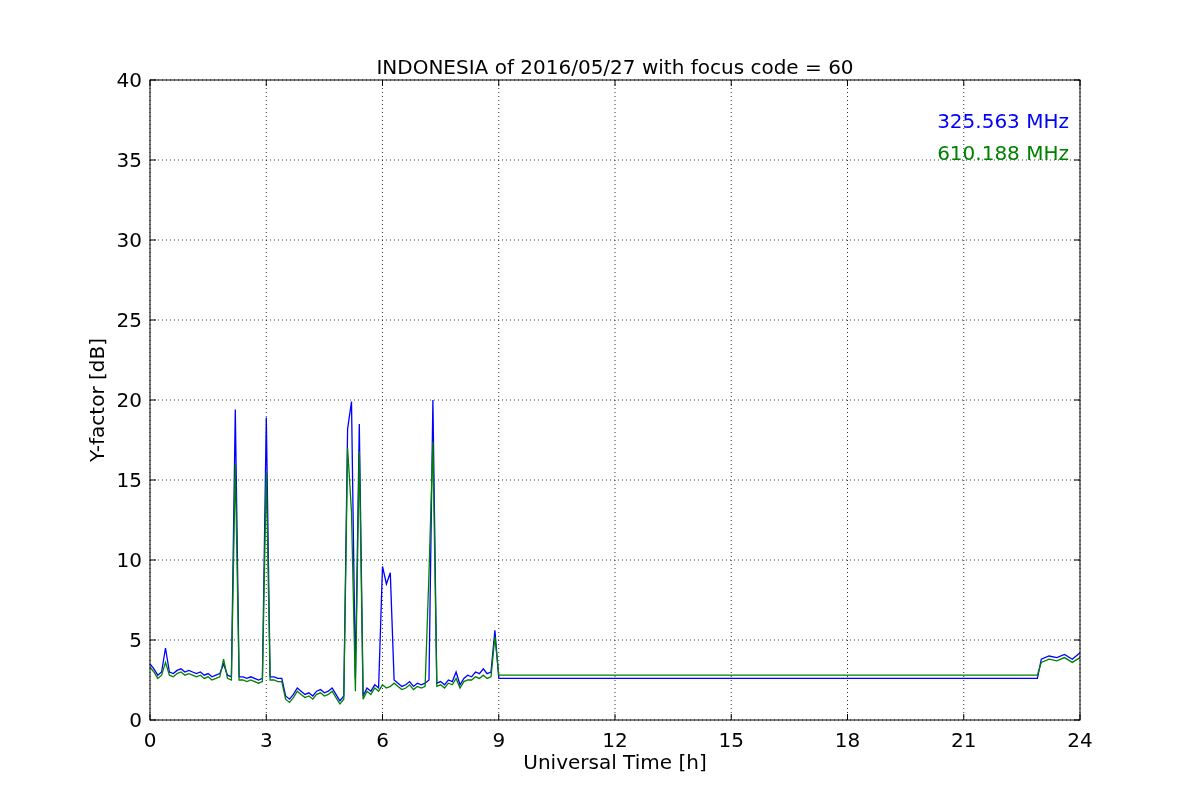 The height and width of the screenshot is (800, 1200). Describe the element at coordinates (129, 80) in the screenshot. I see `y-tick-label: 40` at that location.